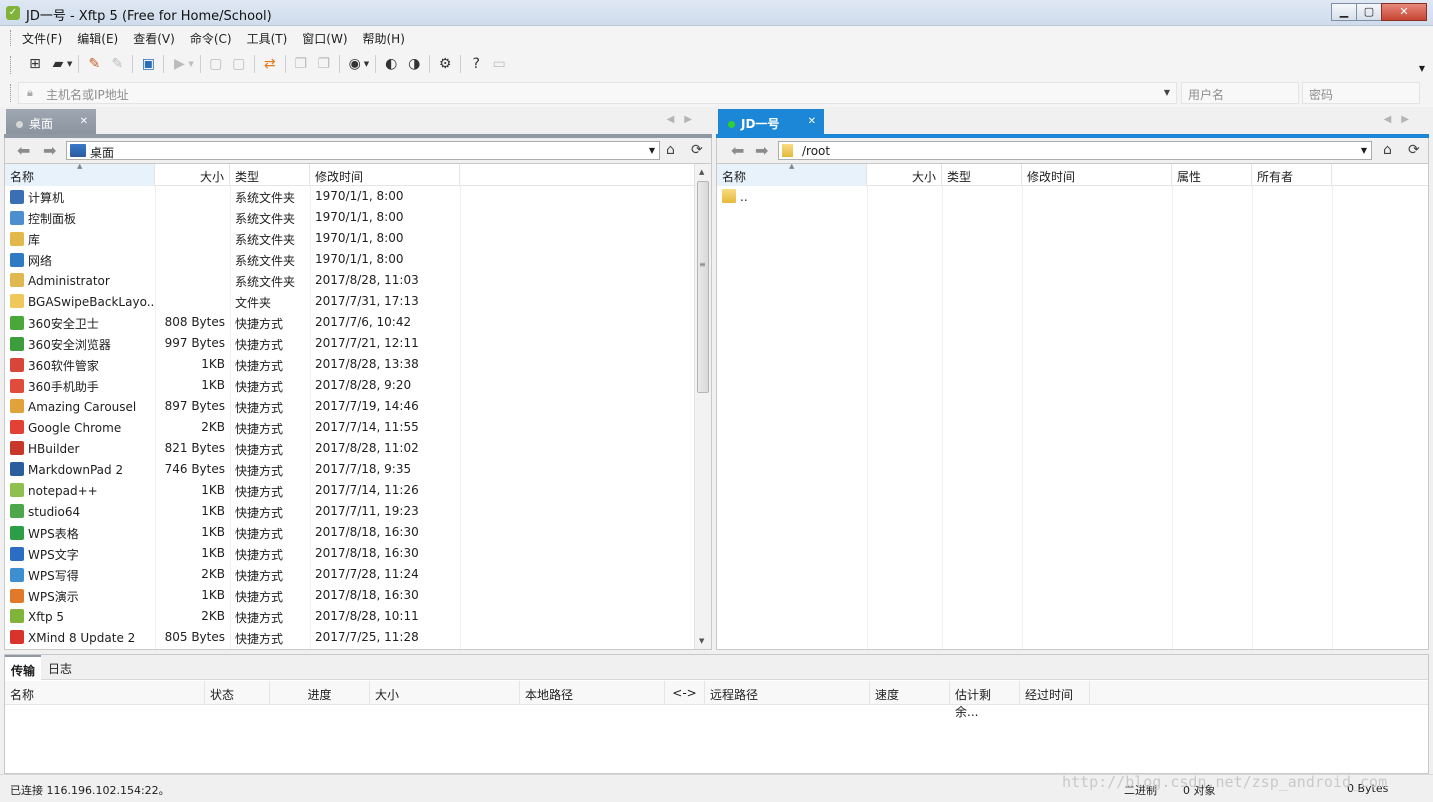  What do you see at coordinates (97, 38) in the screenshot?
I see `menu-edit: 编辑(E)` at bounding box center [97, 38].